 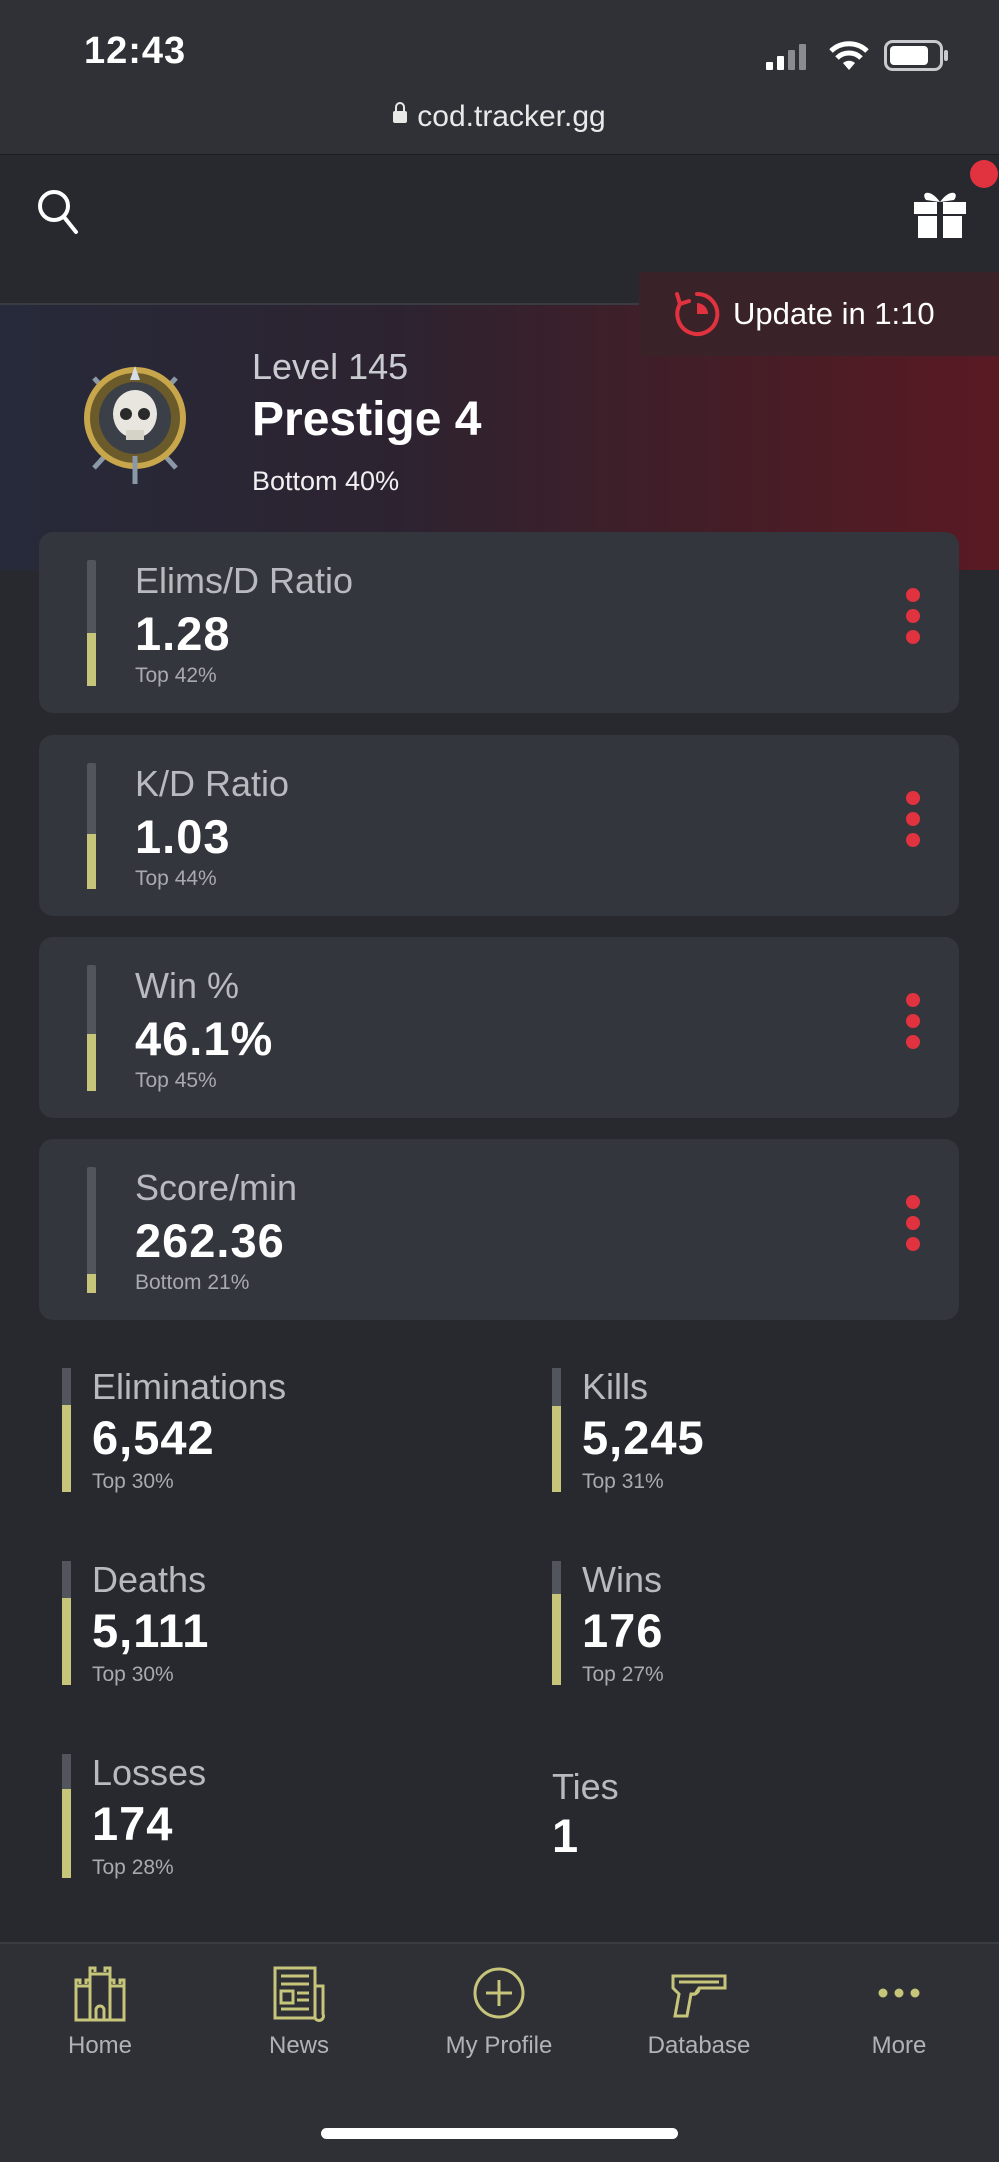 I want to click on gift-icon, so click(x=940, y=213).